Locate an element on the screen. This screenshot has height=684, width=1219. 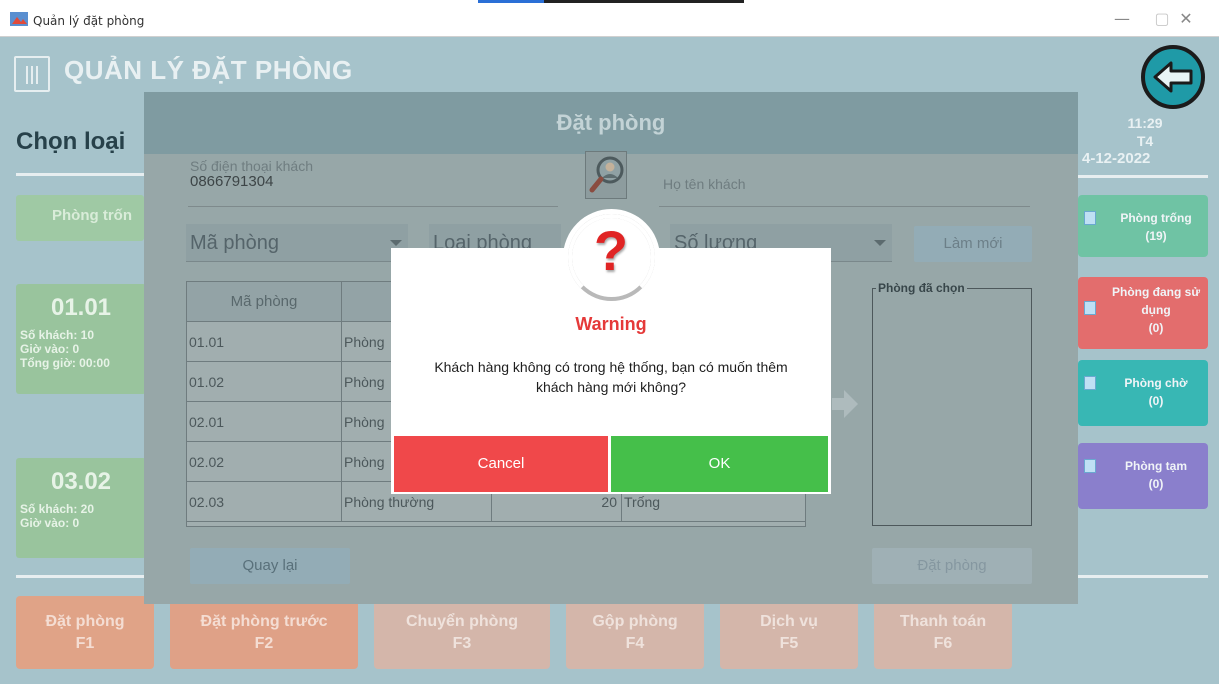
phone-label: Số điện thoại khách is located at coordinates (251, 166).